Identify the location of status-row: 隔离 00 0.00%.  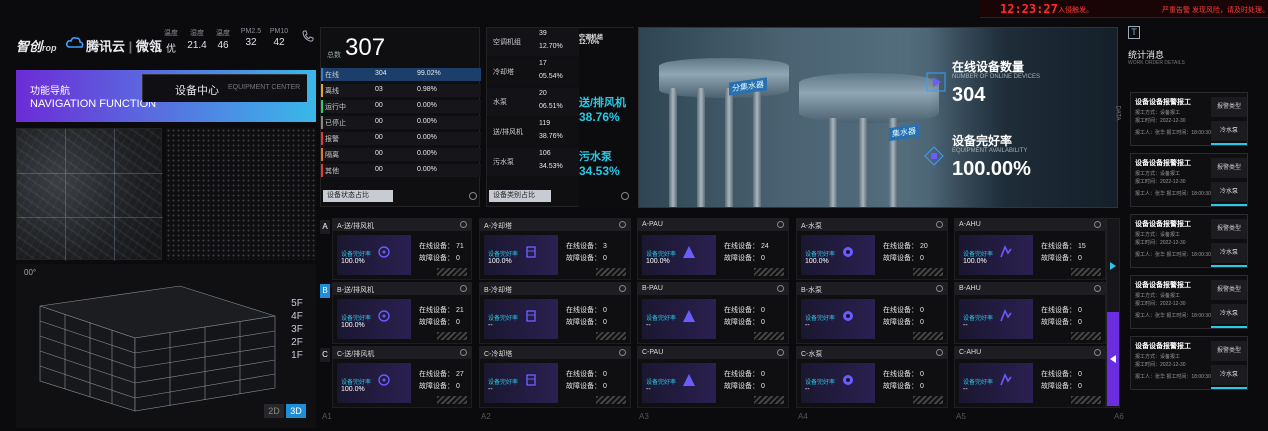
(401, 154).